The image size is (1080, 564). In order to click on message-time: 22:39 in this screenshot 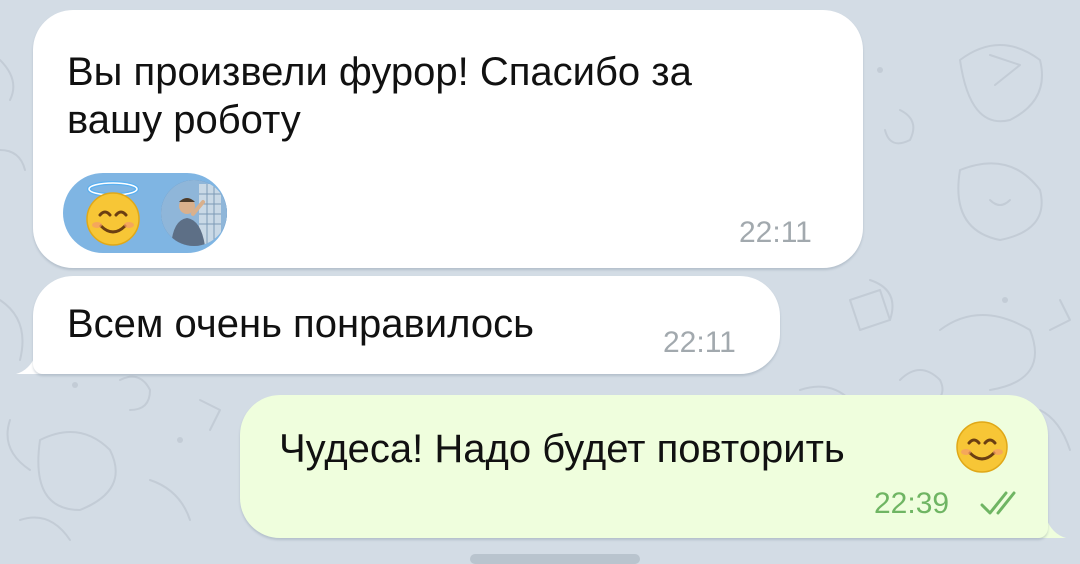, I will do `click(912, 503)`.